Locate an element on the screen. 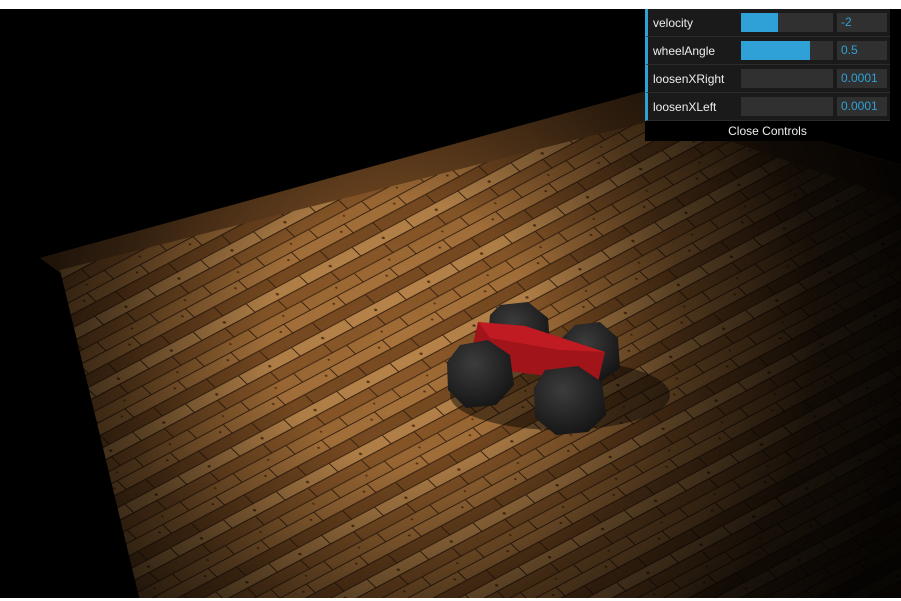 The image size is (901, 601). control-label: loosenXLeft is located at coordinates (685, 107).